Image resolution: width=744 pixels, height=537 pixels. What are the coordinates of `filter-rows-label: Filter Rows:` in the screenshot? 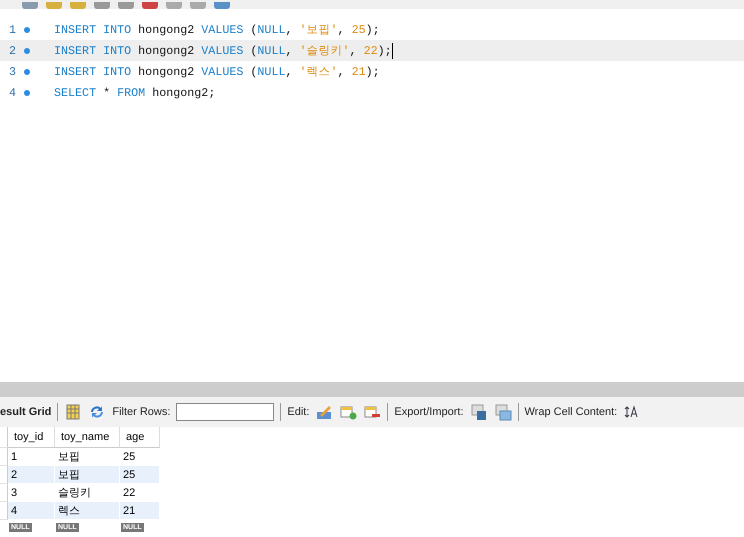 It's located at (141, 412).